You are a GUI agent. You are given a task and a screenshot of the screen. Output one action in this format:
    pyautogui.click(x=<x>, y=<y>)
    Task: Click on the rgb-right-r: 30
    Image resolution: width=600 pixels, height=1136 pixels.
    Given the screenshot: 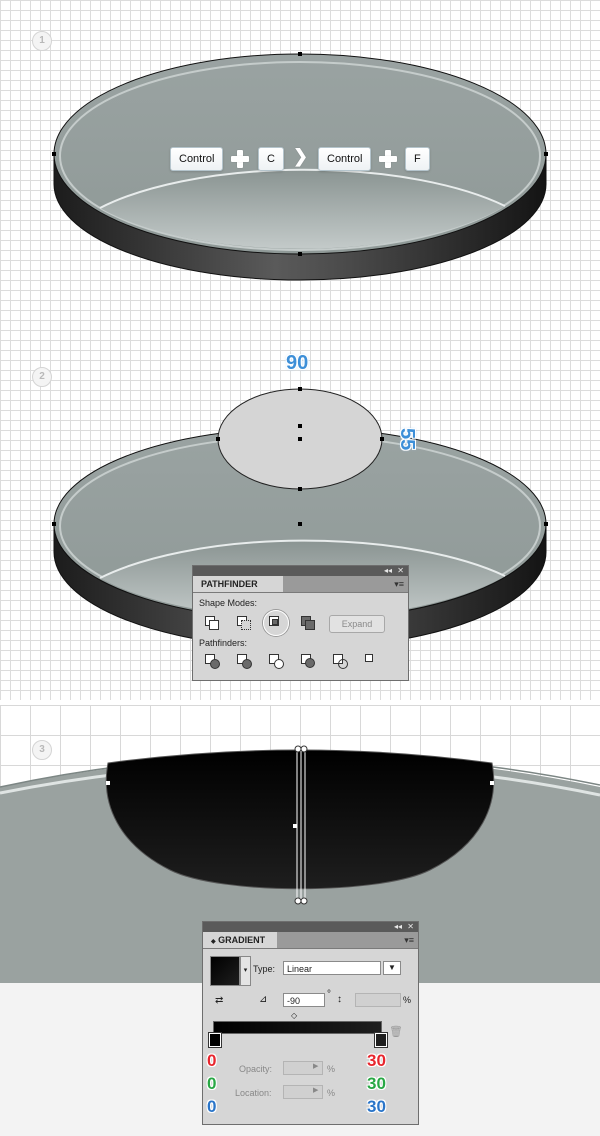 What is the action you would take?
    pyautogui.click(x=376, y=1060)
    